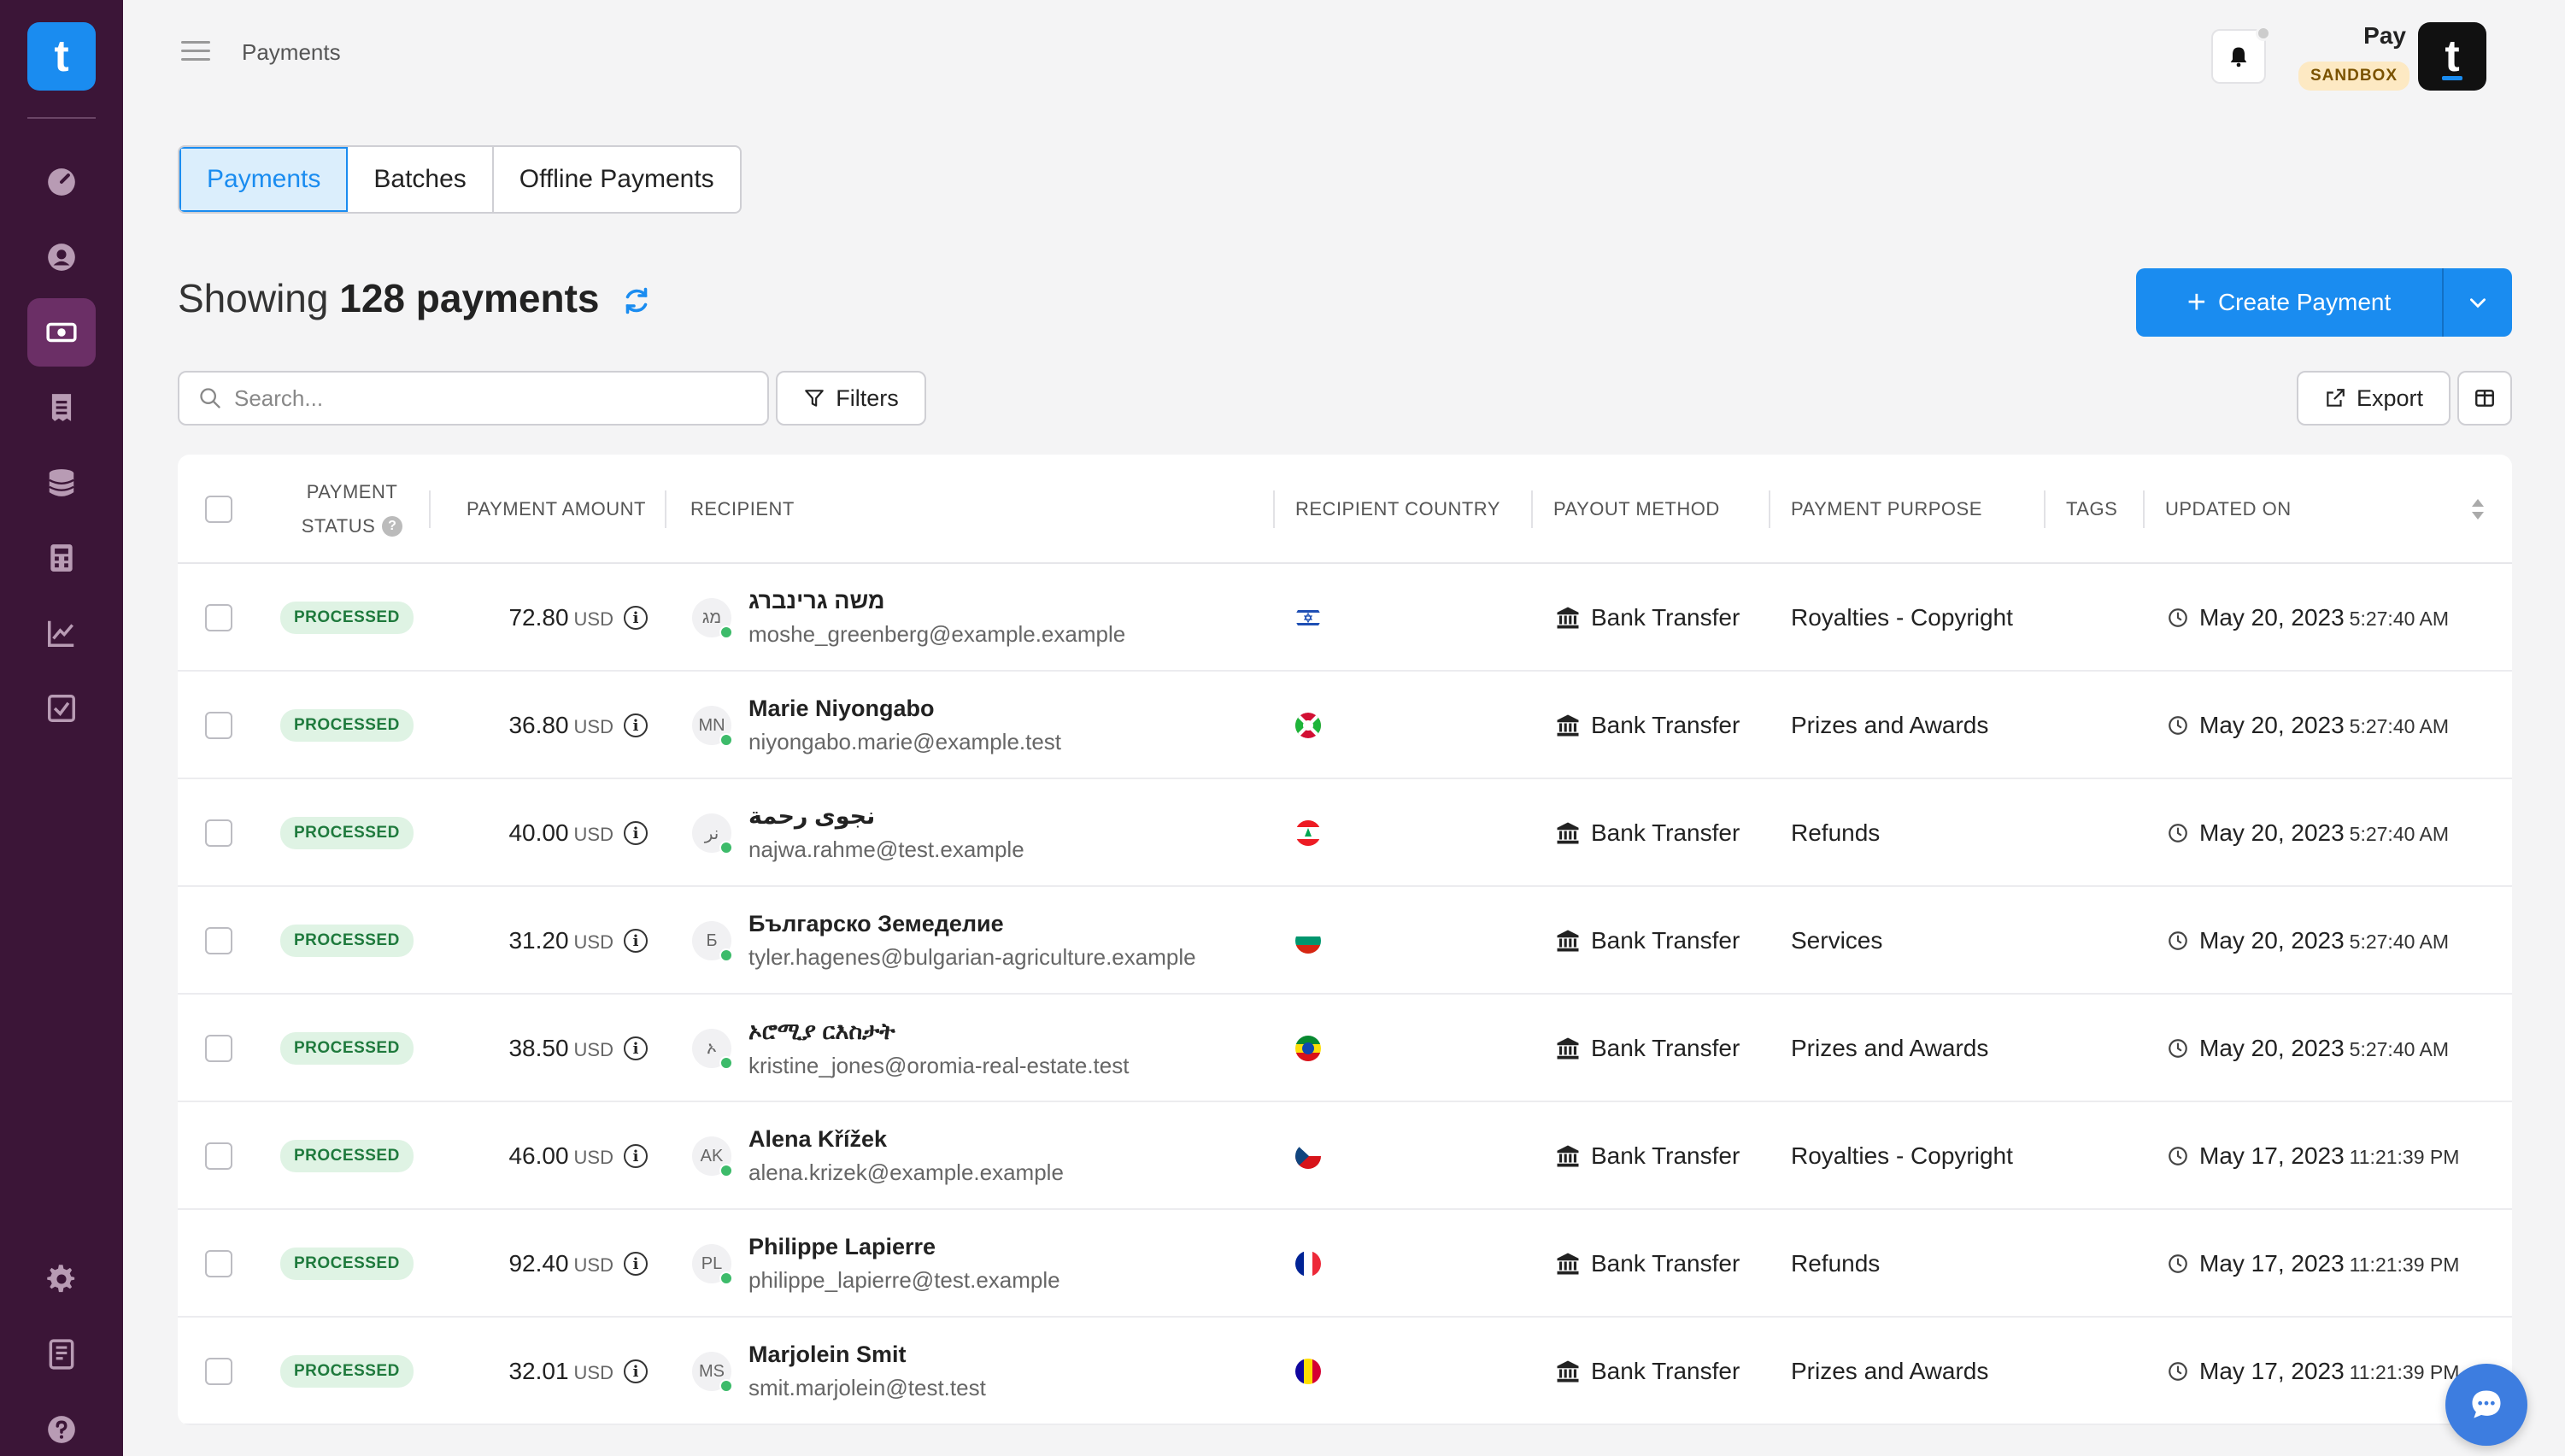 The width and height of the screenshot is (2565, 1456). What do you see at coordinates (61, 182) in the screenshot?
I see `sidebar-item-dashboard` at bounding box center [61, 182].